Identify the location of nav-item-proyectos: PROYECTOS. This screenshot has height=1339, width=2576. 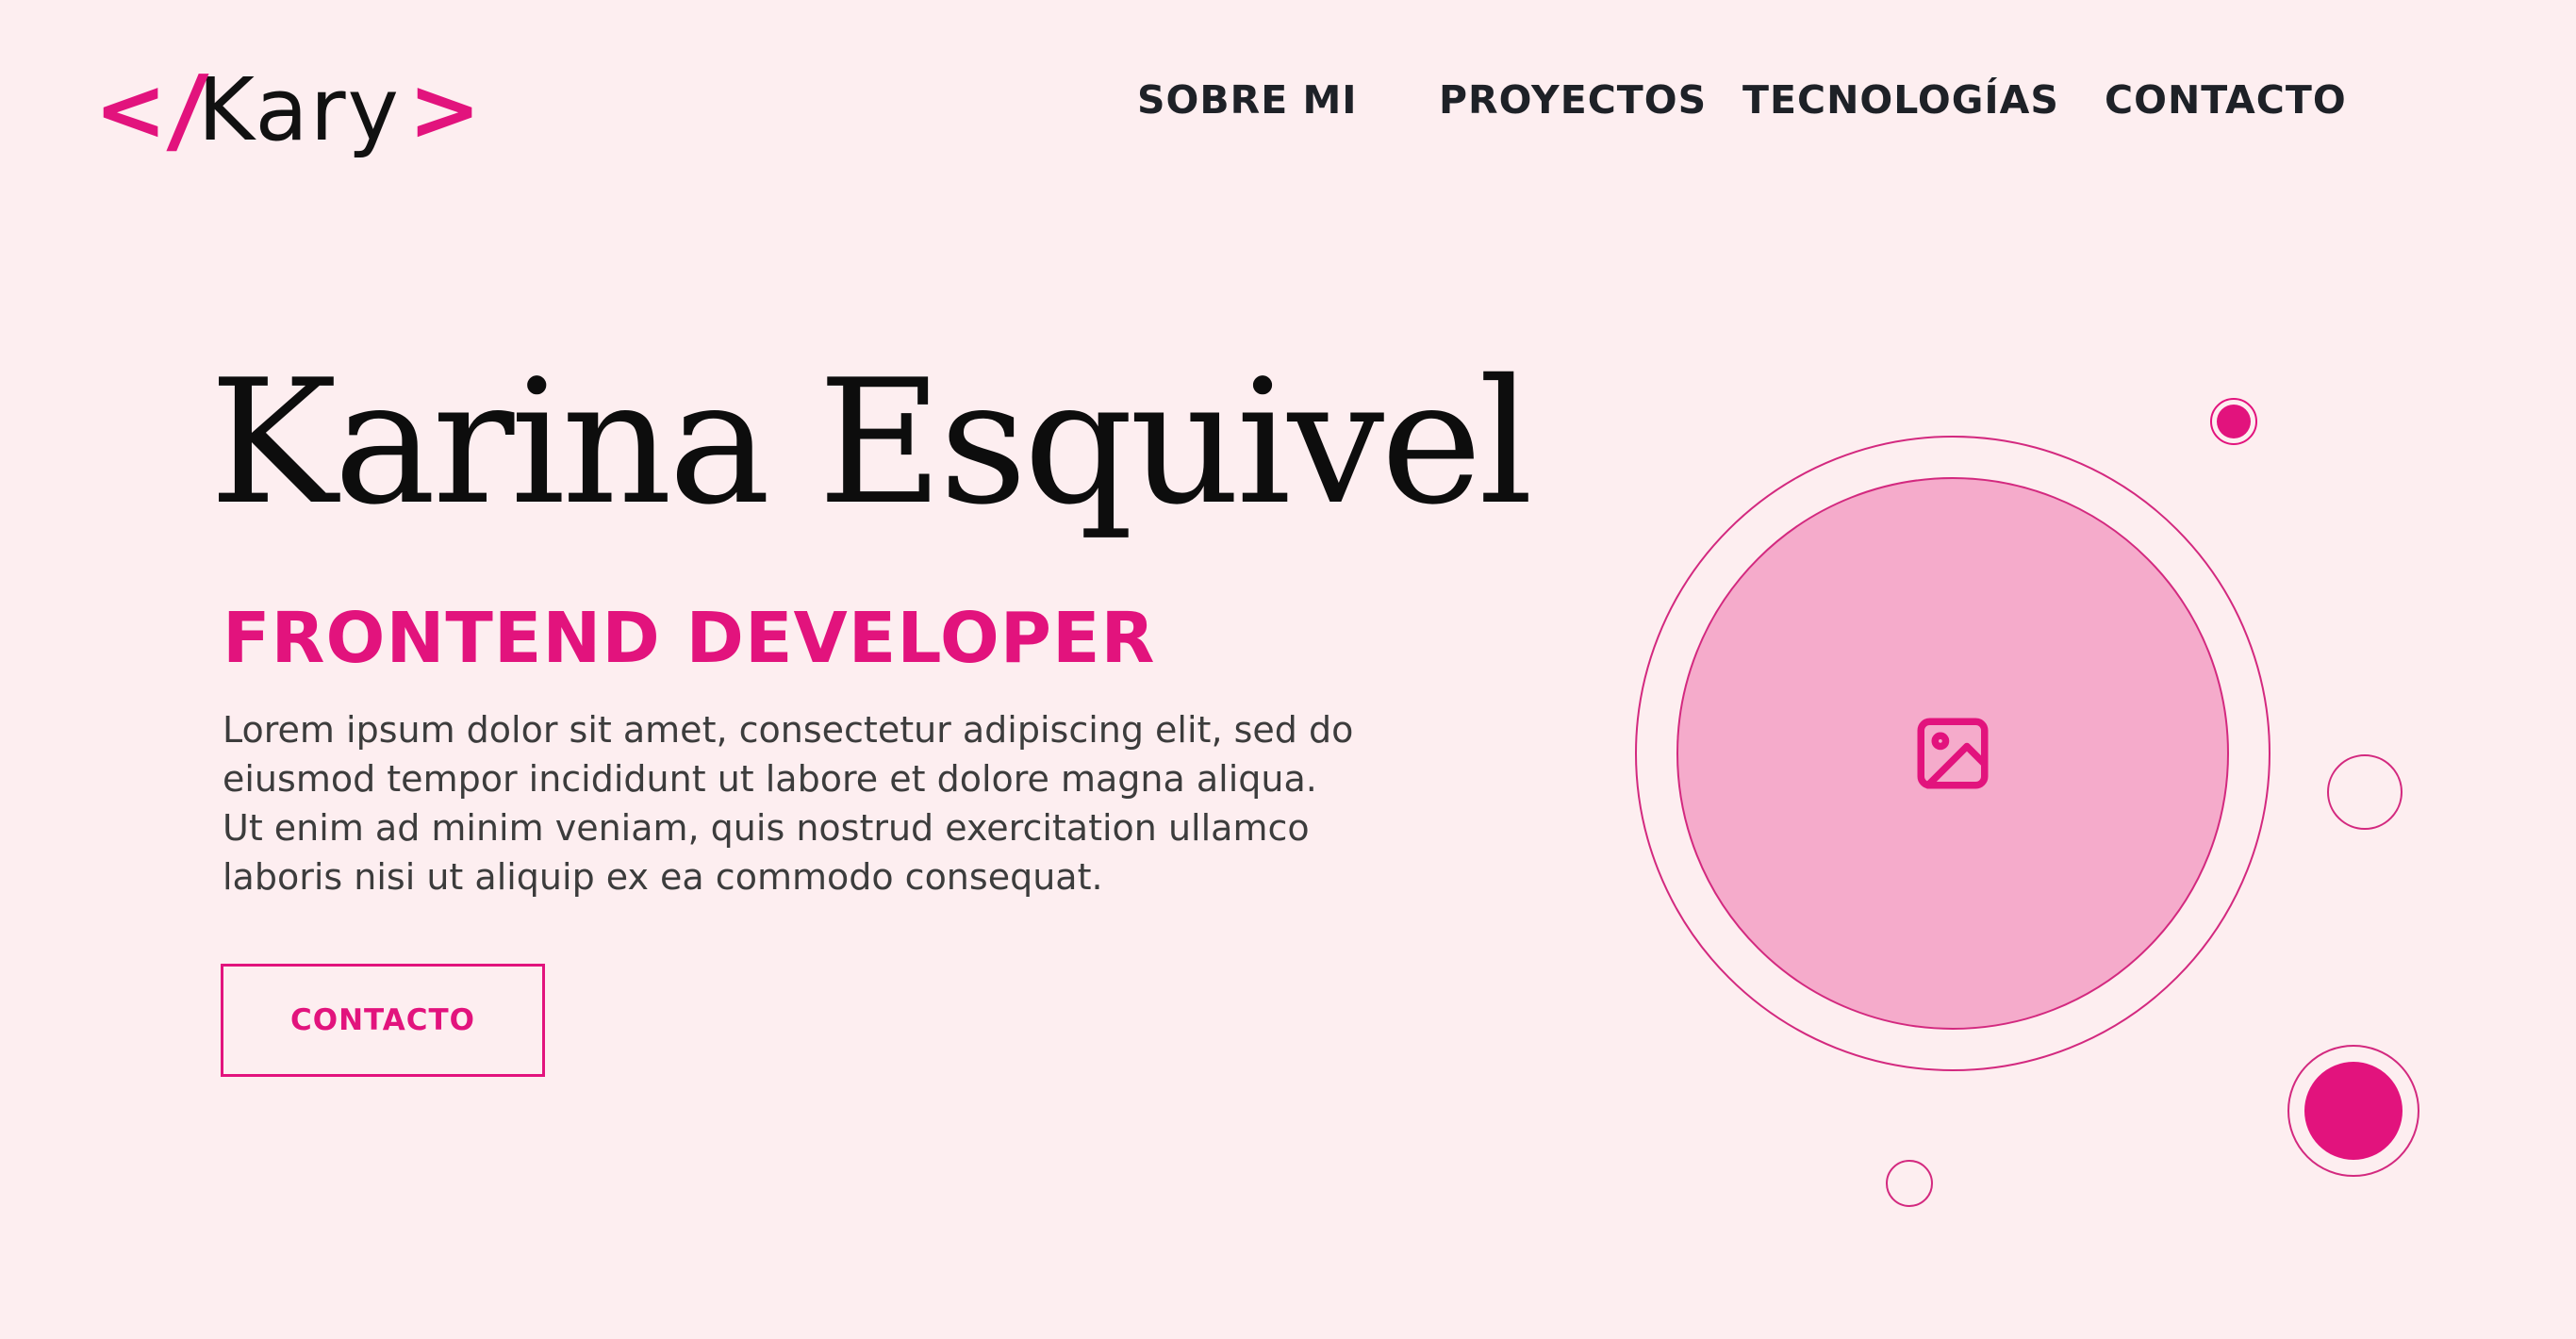
(1573, 100).